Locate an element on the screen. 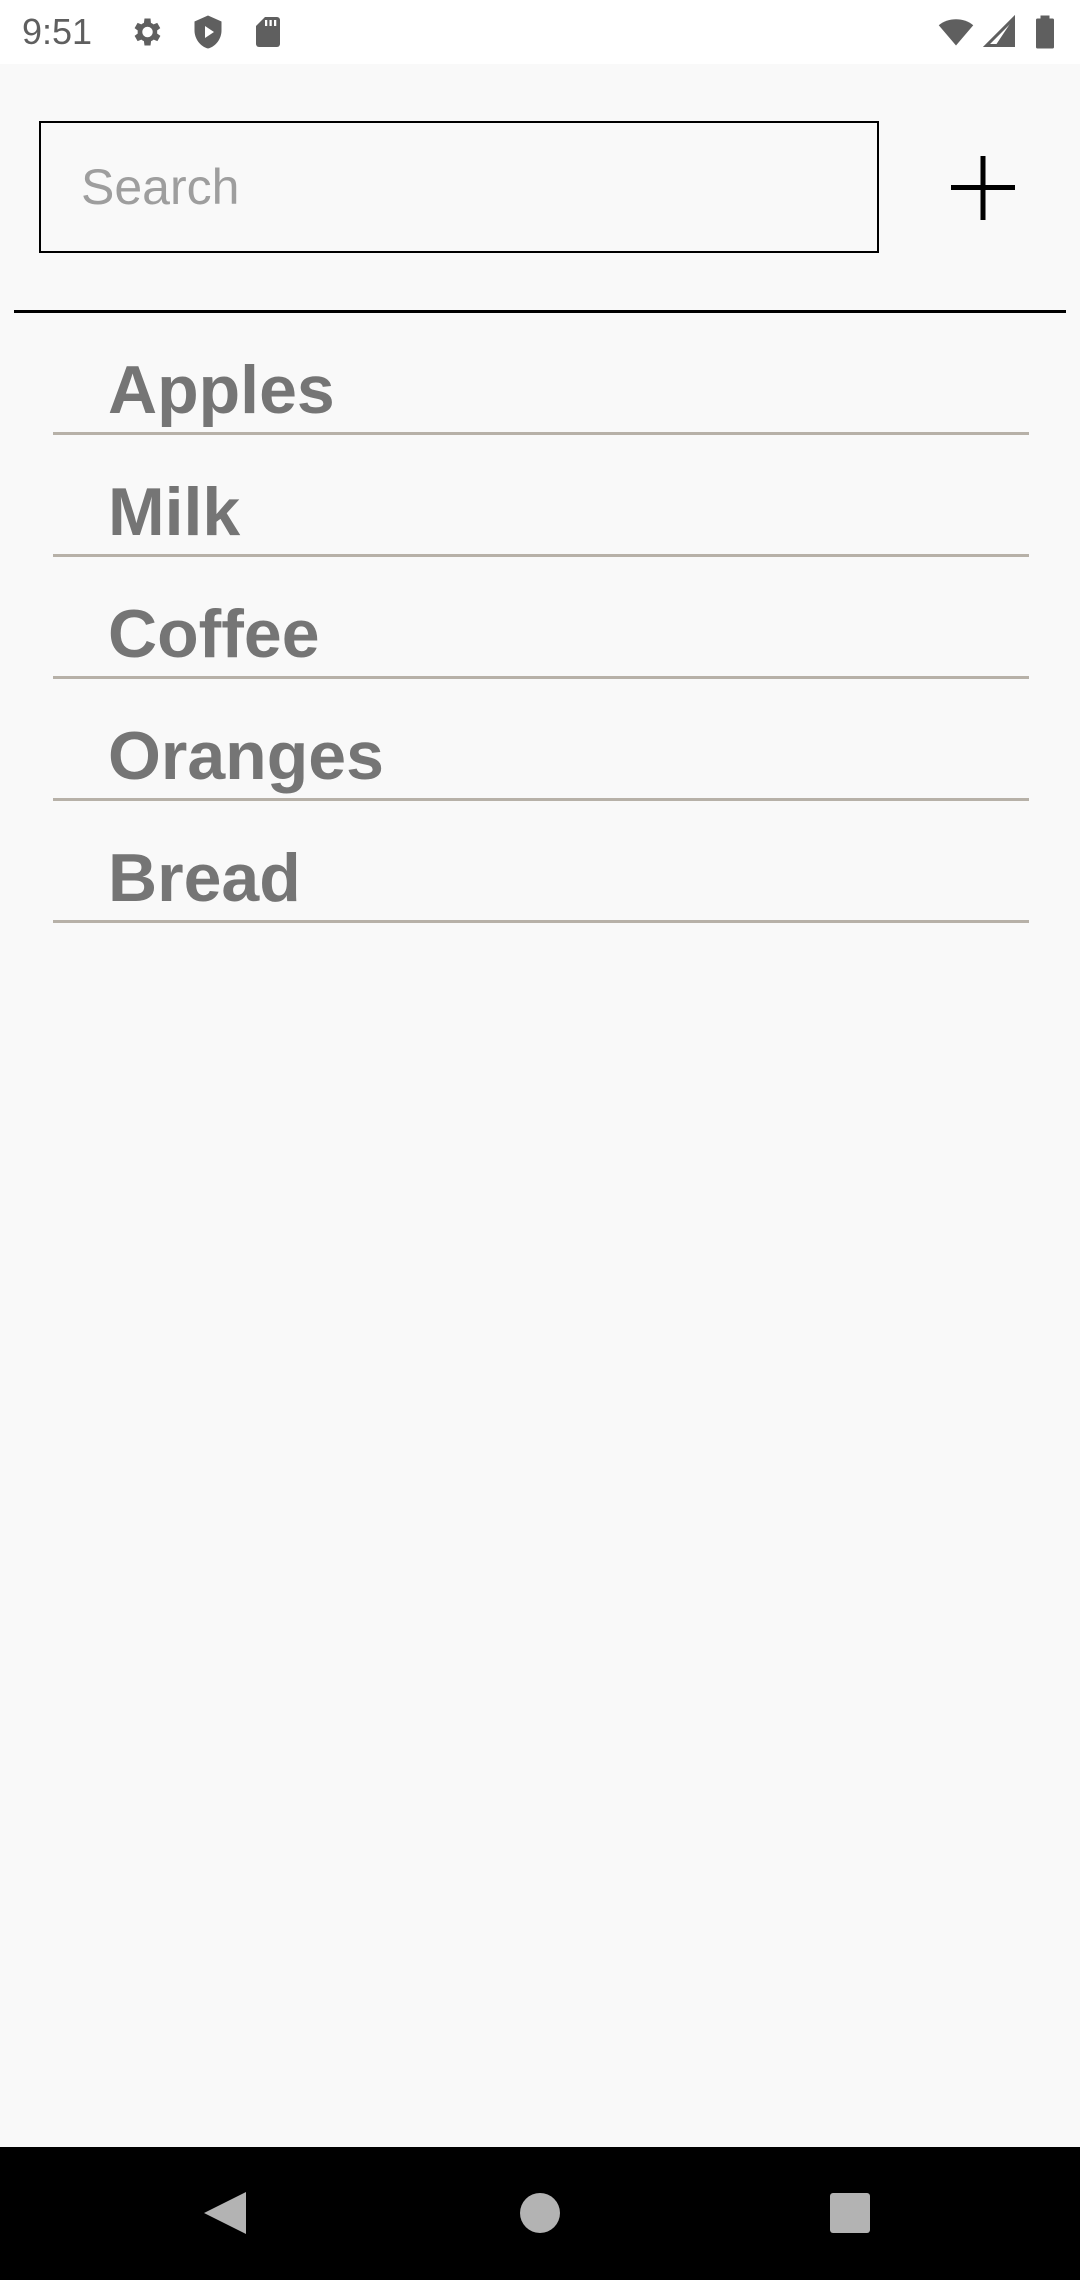 The image size is (1080, 2280). wifi-icon is located at coordinates (956, 32).